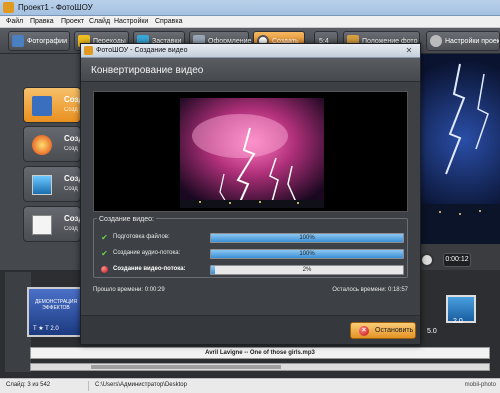 The width and height of the screenshot is (500, 393). What do you see at coordinates (436, 41) in the screenshot?
I see `gear-icon` at bounding box center [436, 41].